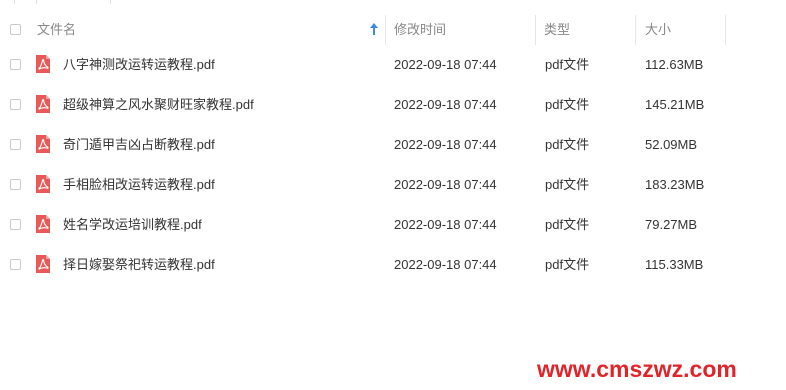 This screenshot has width=786, height=390. Describe the element at coordinates (675, 104) in the screenshot. I see `file-size: 145.21MB` at that location.